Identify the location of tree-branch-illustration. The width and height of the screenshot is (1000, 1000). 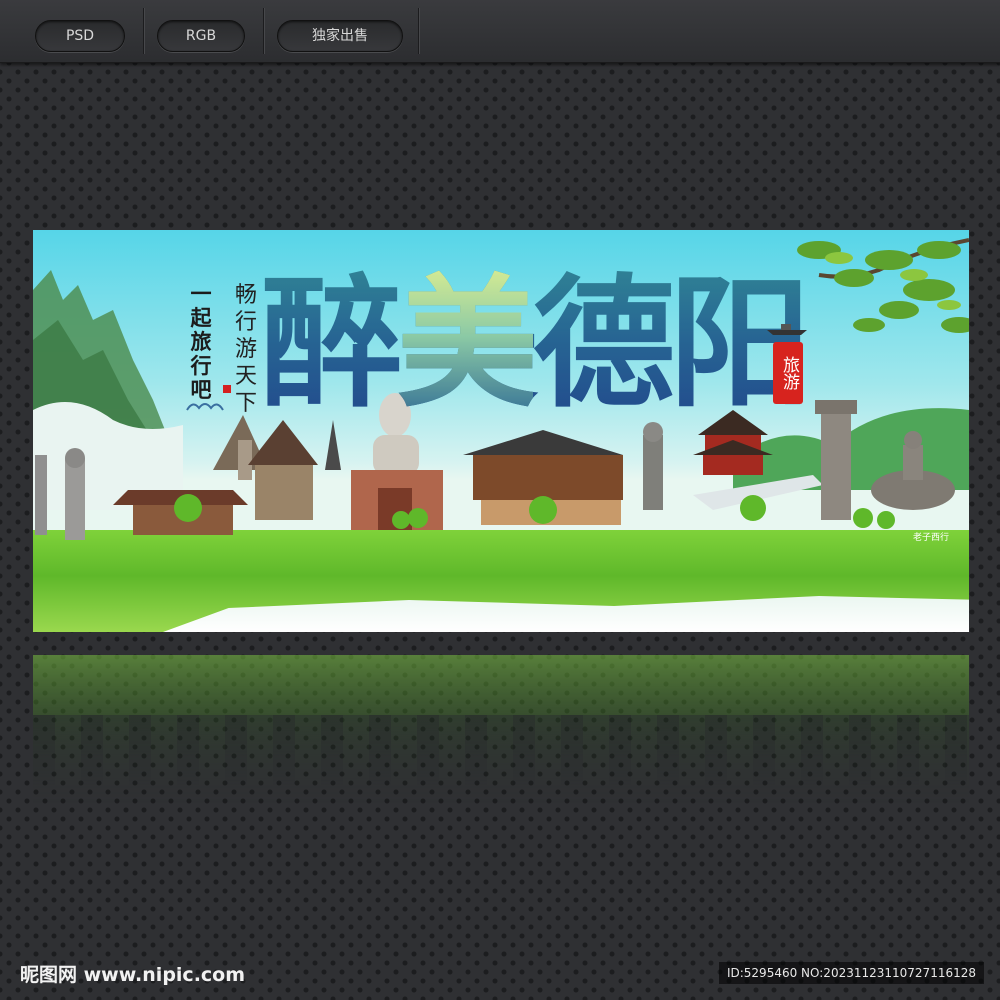
(883, 285).